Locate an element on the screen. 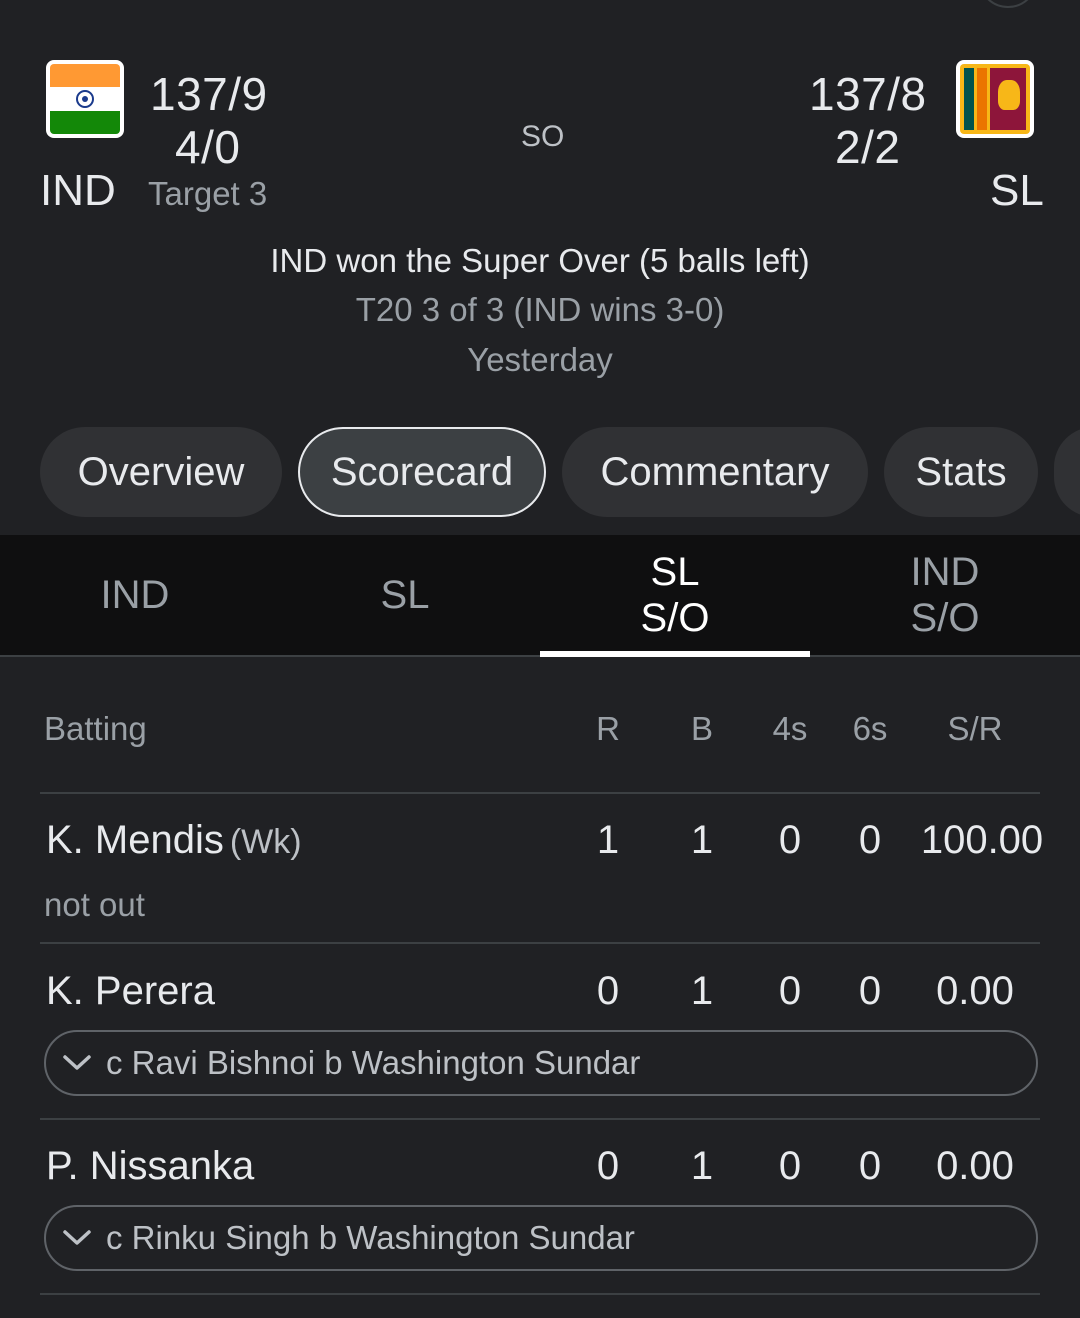 Image resolution: width=1080 pixels, height=1318 pixels. team1-abbr: IND is located at coordinates (78, 190).